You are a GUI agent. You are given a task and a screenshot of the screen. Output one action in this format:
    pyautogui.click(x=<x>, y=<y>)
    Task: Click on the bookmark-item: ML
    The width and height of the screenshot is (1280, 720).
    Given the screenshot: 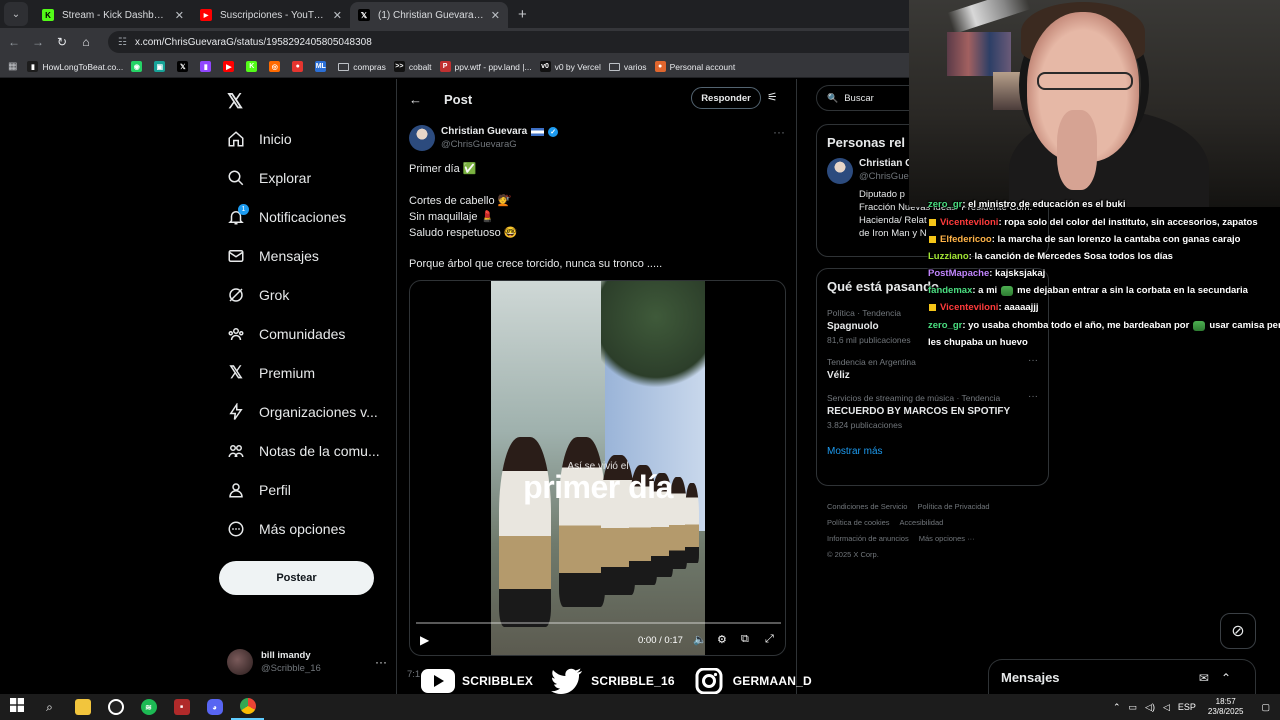 What is the action you would take?
    pyautogui.click(x=322, y=66)
    